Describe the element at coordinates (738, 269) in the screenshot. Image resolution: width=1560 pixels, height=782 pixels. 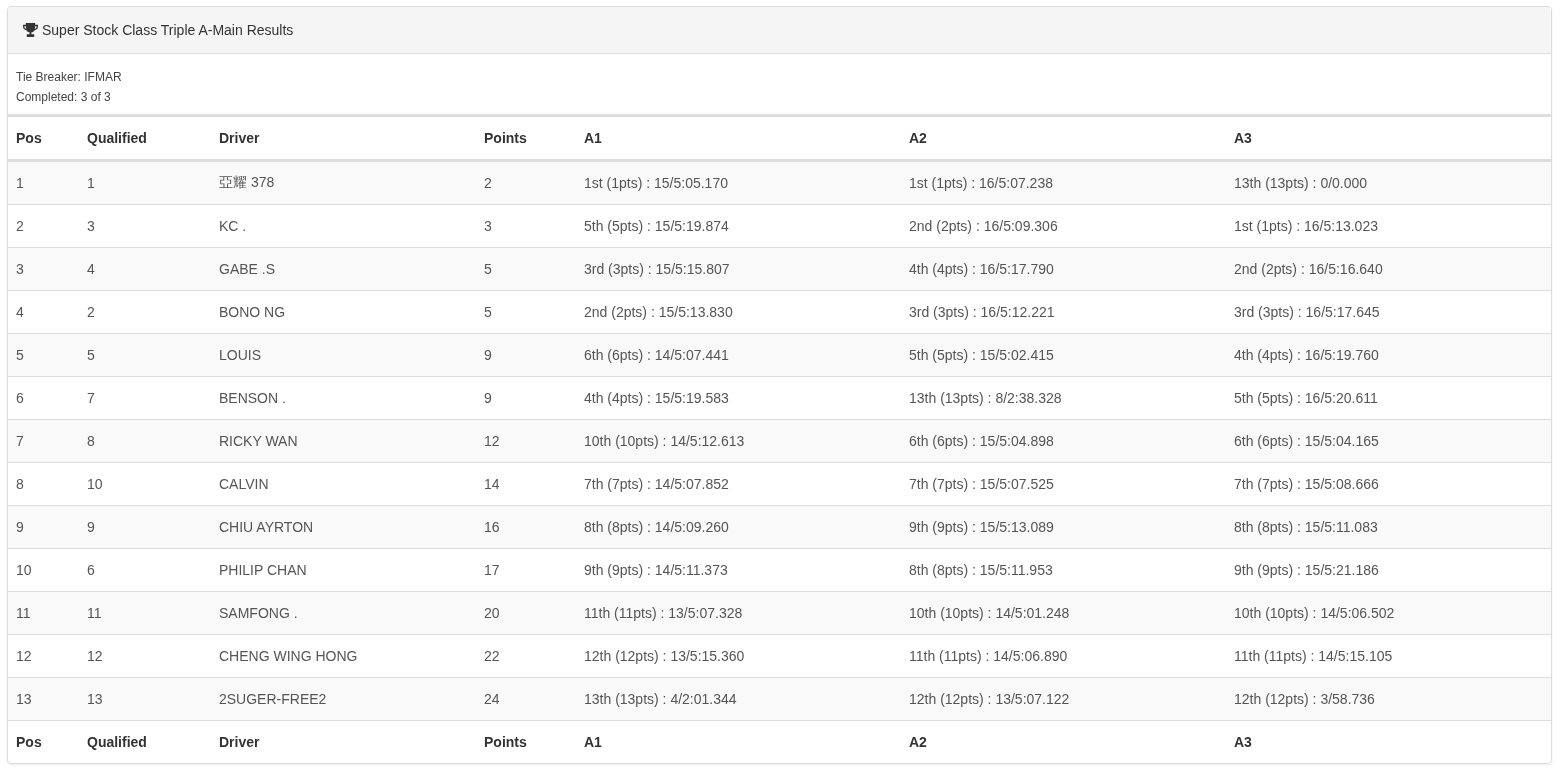
I see `table-cell: 3rd (3pts) : 15/5:15.807` at that location.